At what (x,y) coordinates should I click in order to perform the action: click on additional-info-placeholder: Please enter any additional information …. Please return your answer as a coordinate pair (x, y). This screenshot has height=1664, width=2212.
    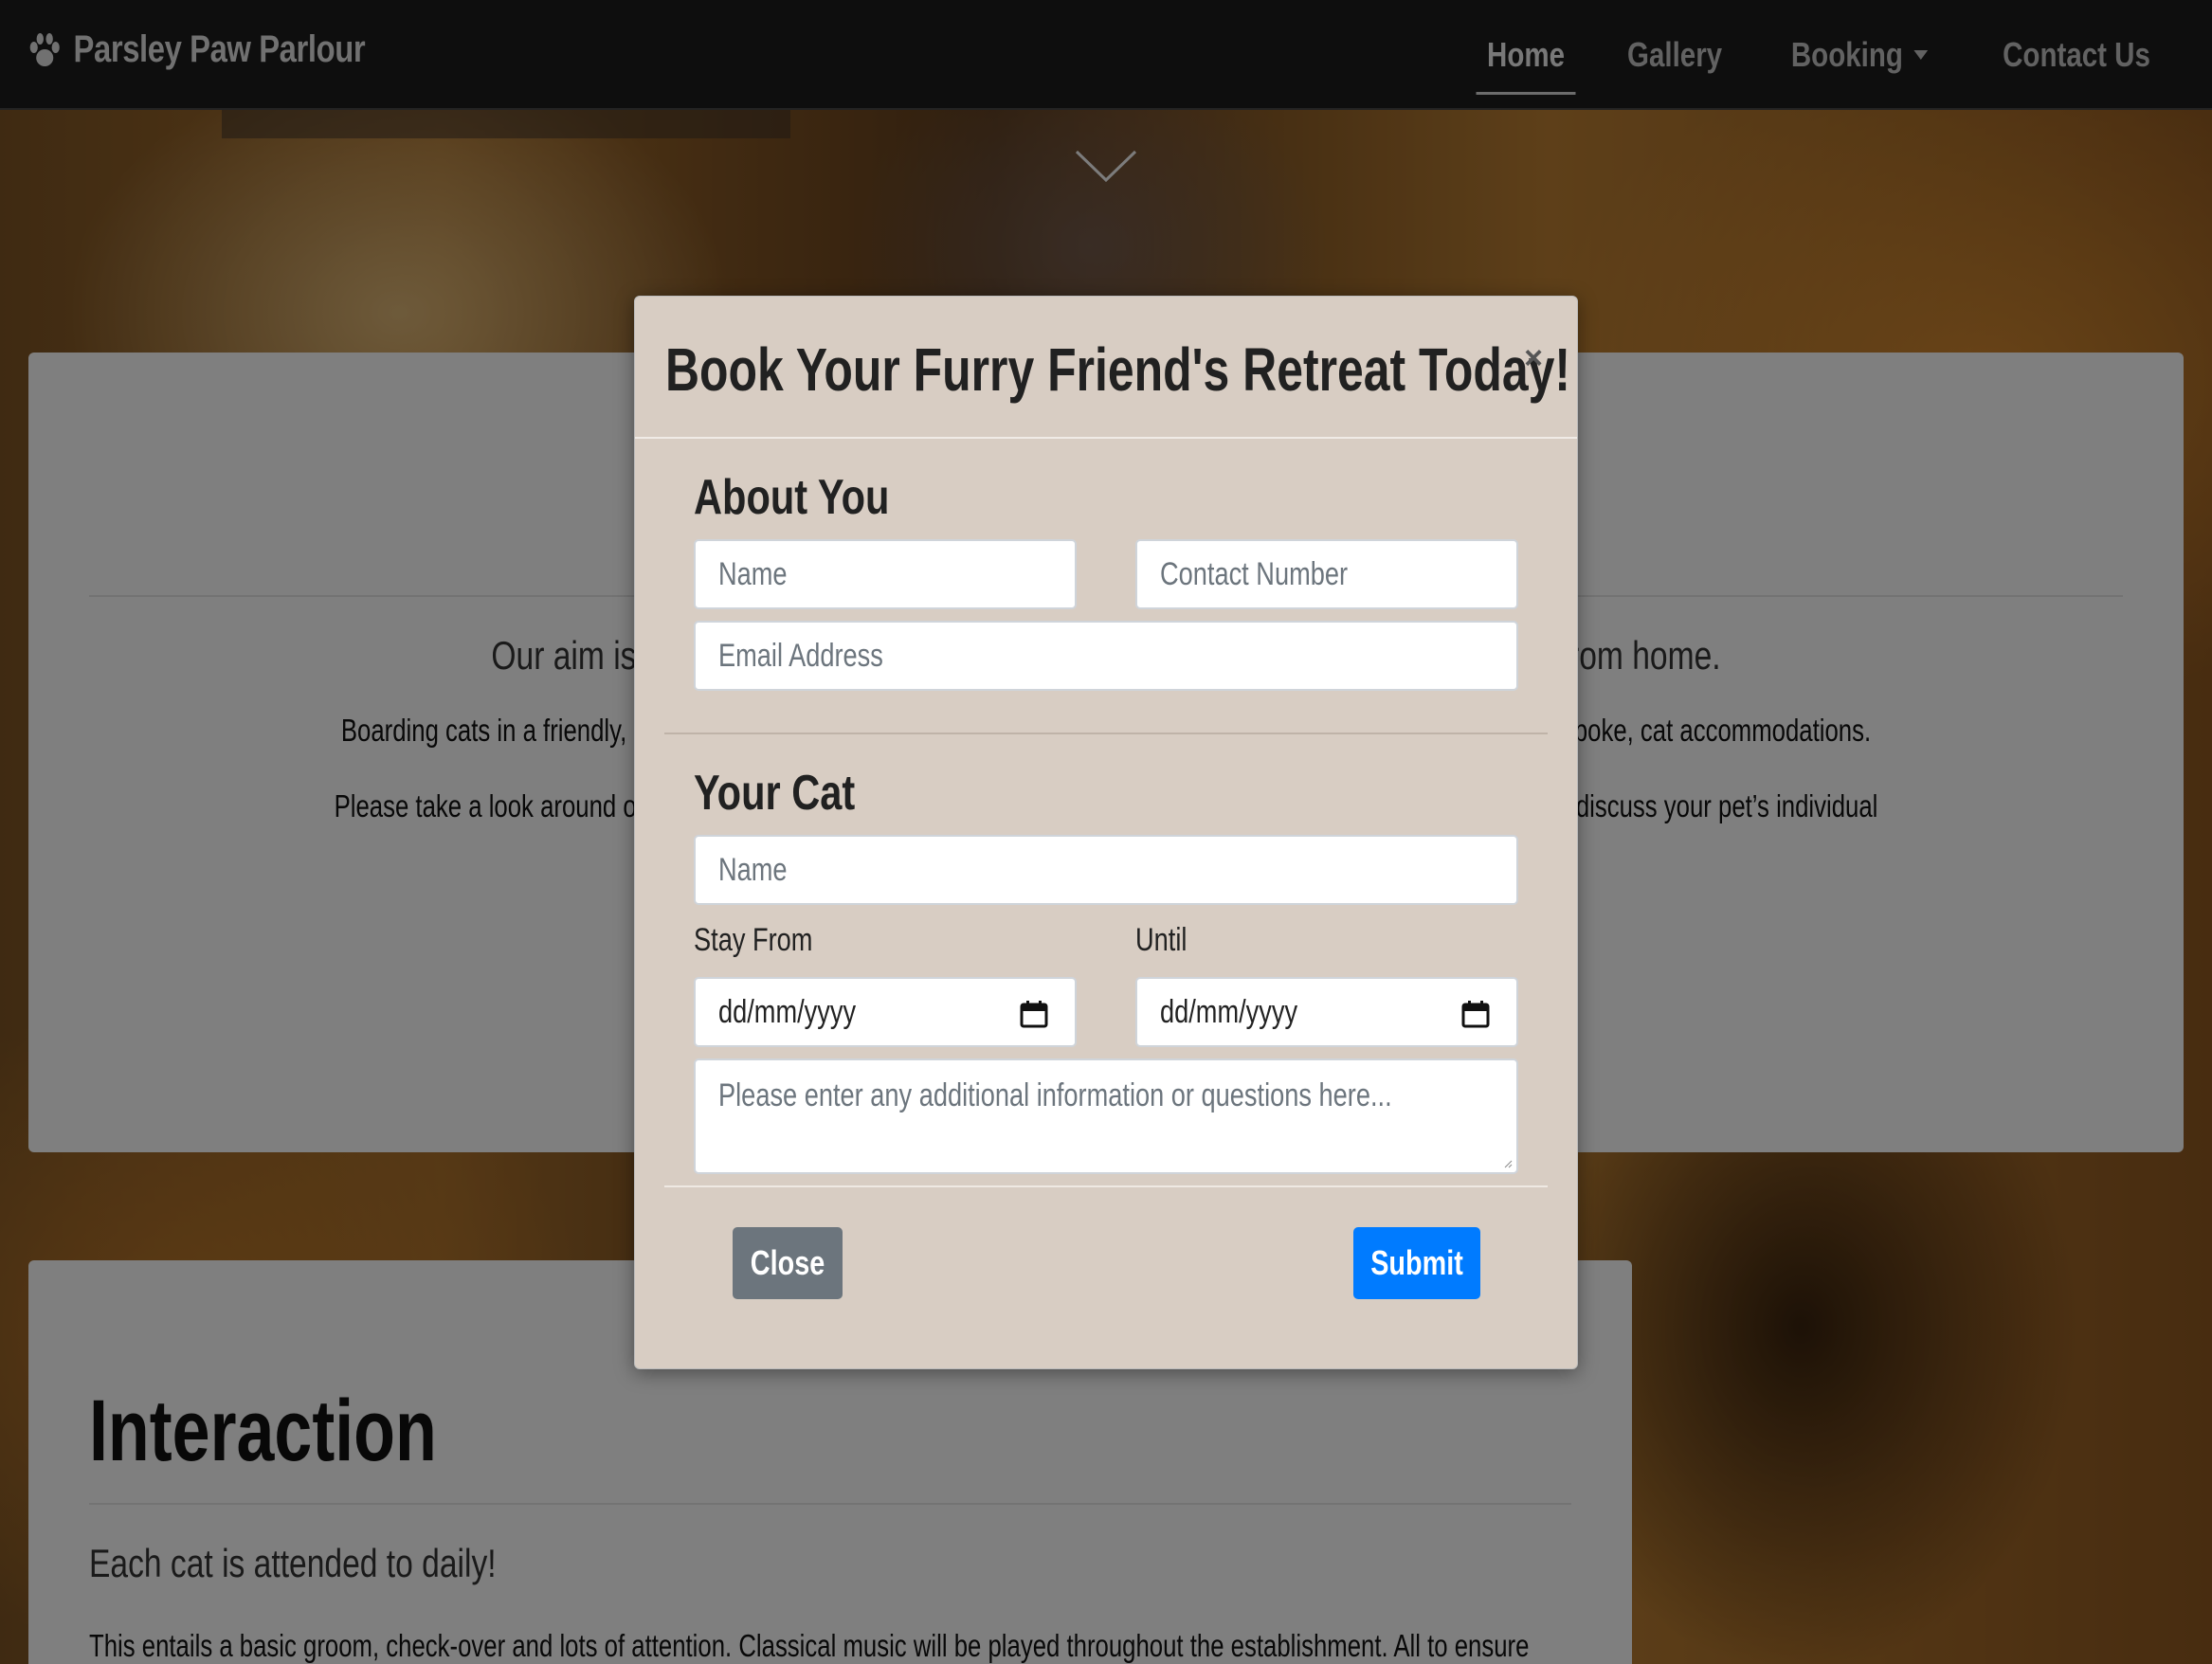
    Looking at the image, I should click on (1055, 1095).